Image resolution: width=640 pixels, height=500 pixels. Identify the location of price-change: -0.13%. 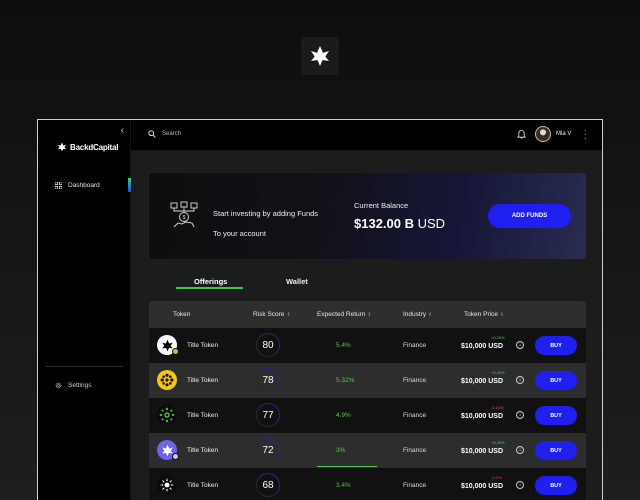
(497, 407).